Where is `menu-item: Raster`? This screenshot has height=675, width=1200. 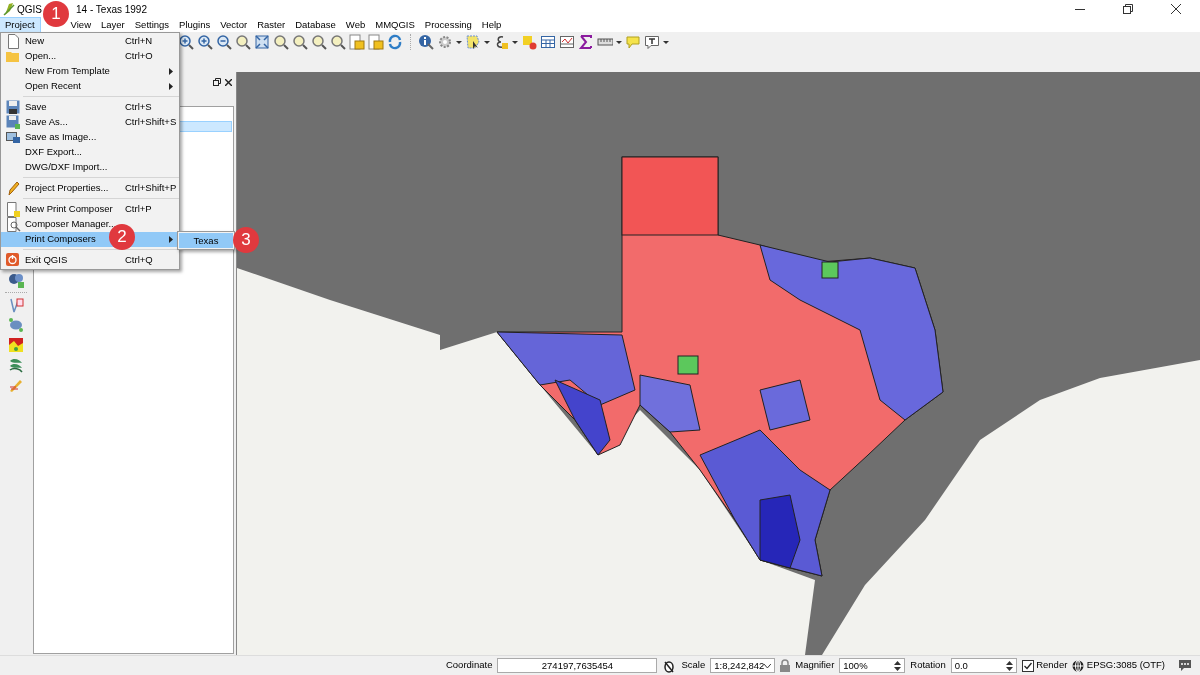
menu-item: Raster is located at coordinates (271, 25).